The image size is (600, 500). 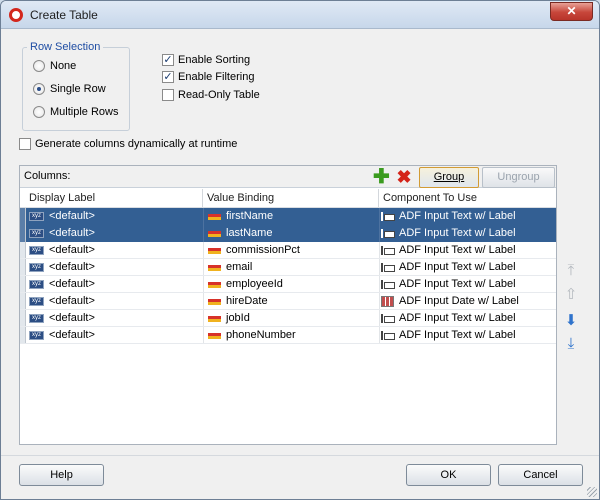 I want to click on help-button: Help, so click(x=61, y=475).